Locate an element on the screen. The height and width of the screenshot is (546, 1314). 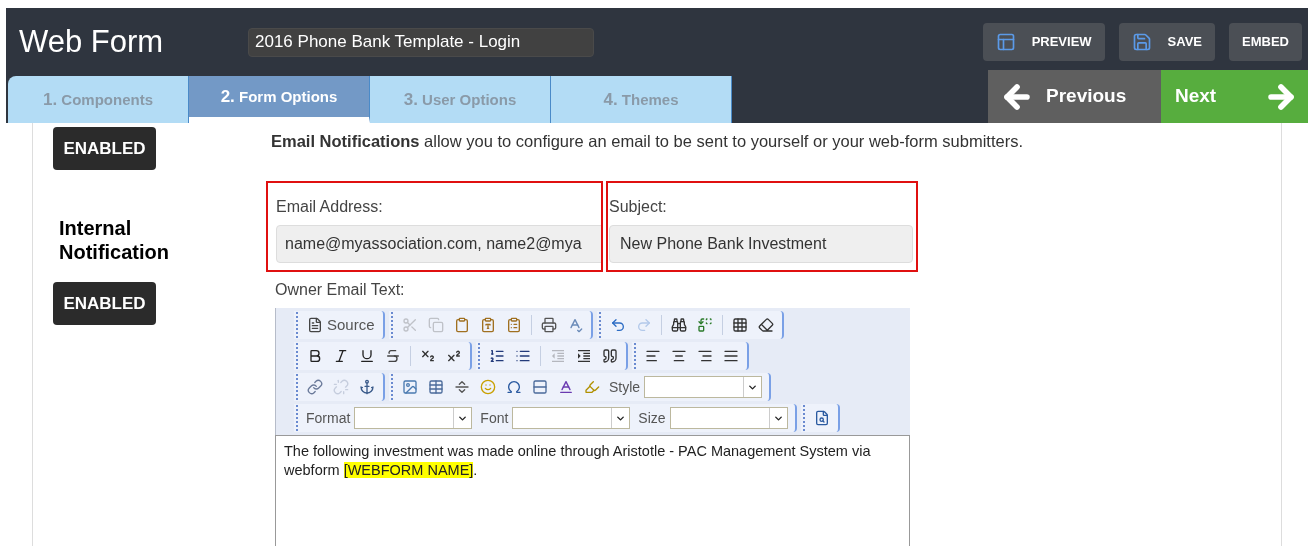
field-label: Email Address: is located at coordinates (330, 207).